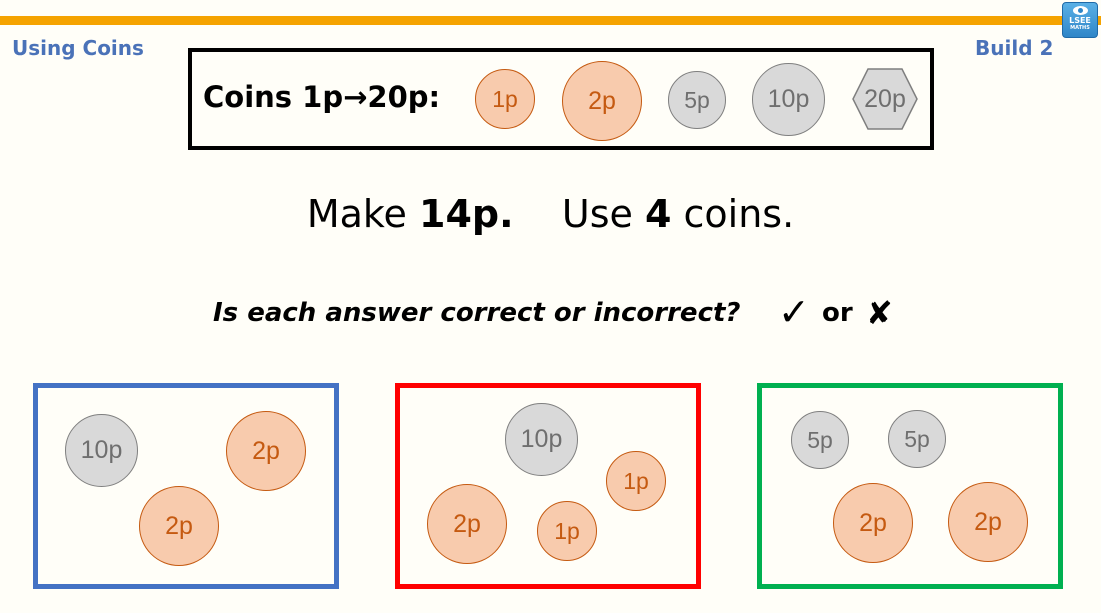 The height and width of the screenshot is (613, 1101). Describe the element at coordinates (837, 313) in the screenshot. I see `or-text: or` at that location.